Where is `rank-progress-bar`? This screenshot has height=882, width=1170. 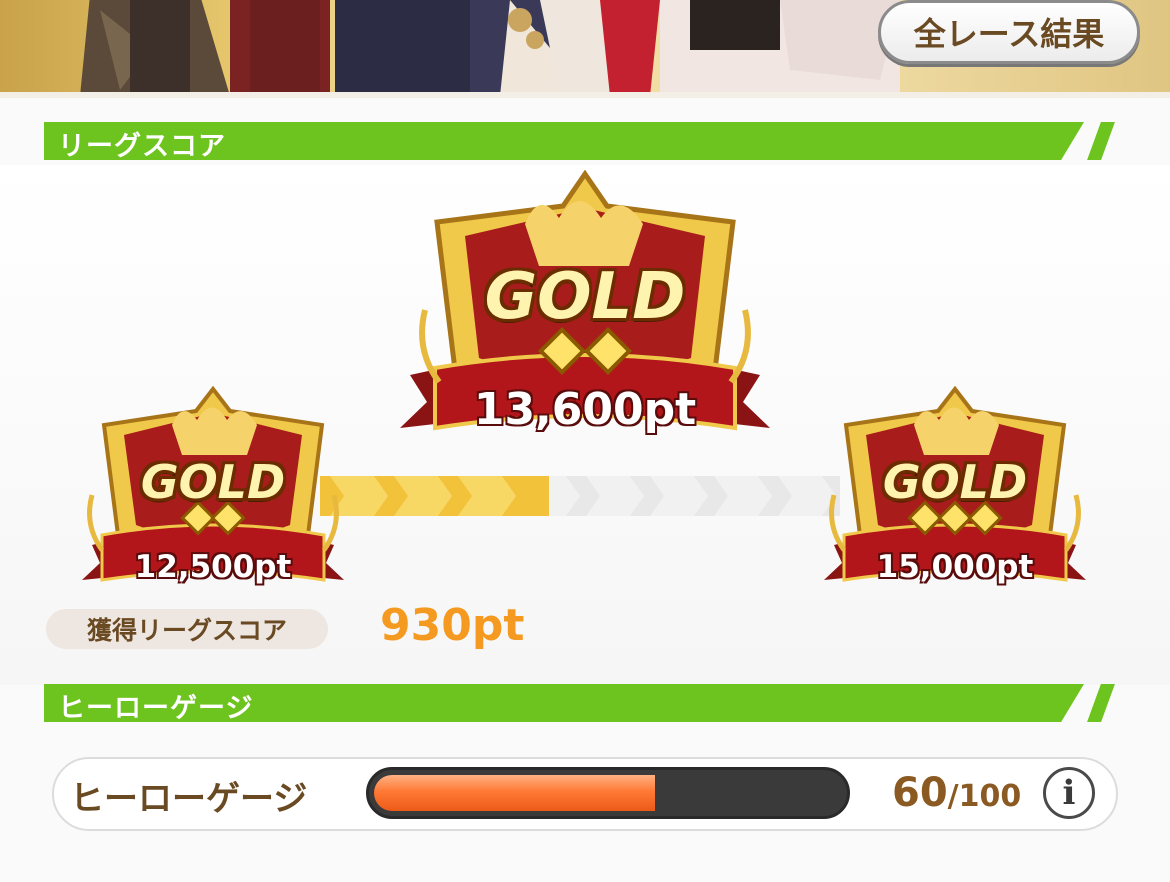 rank-progress-bar is located at coordinates (580, 496).